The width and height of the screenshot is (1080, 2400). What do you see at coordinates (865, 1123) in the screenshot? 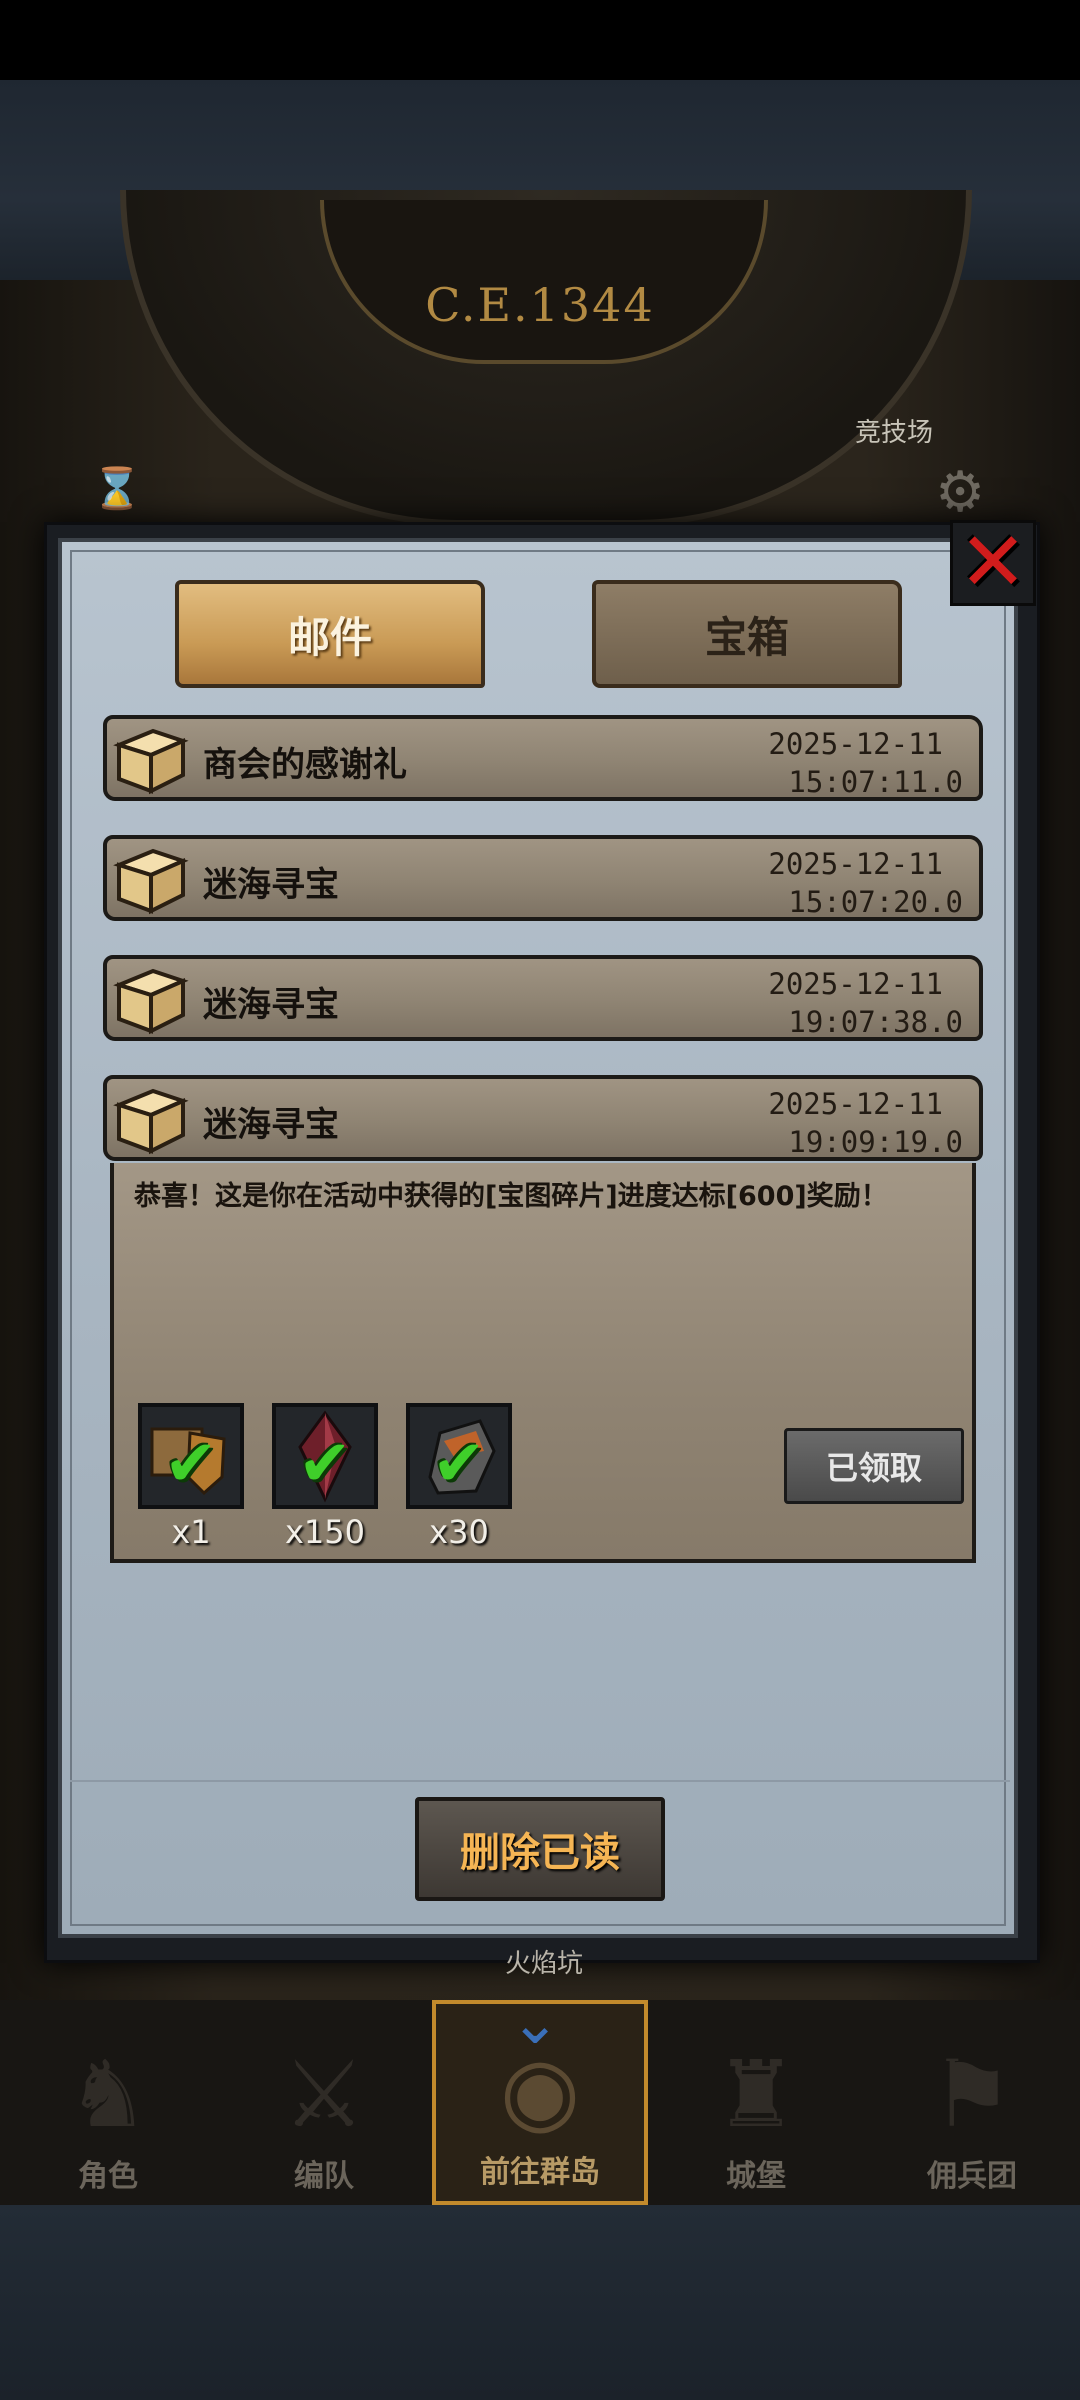
I see `mail-timestamp: 2025-12-11 19:09:19.0` at bounding box center [865, 1123].